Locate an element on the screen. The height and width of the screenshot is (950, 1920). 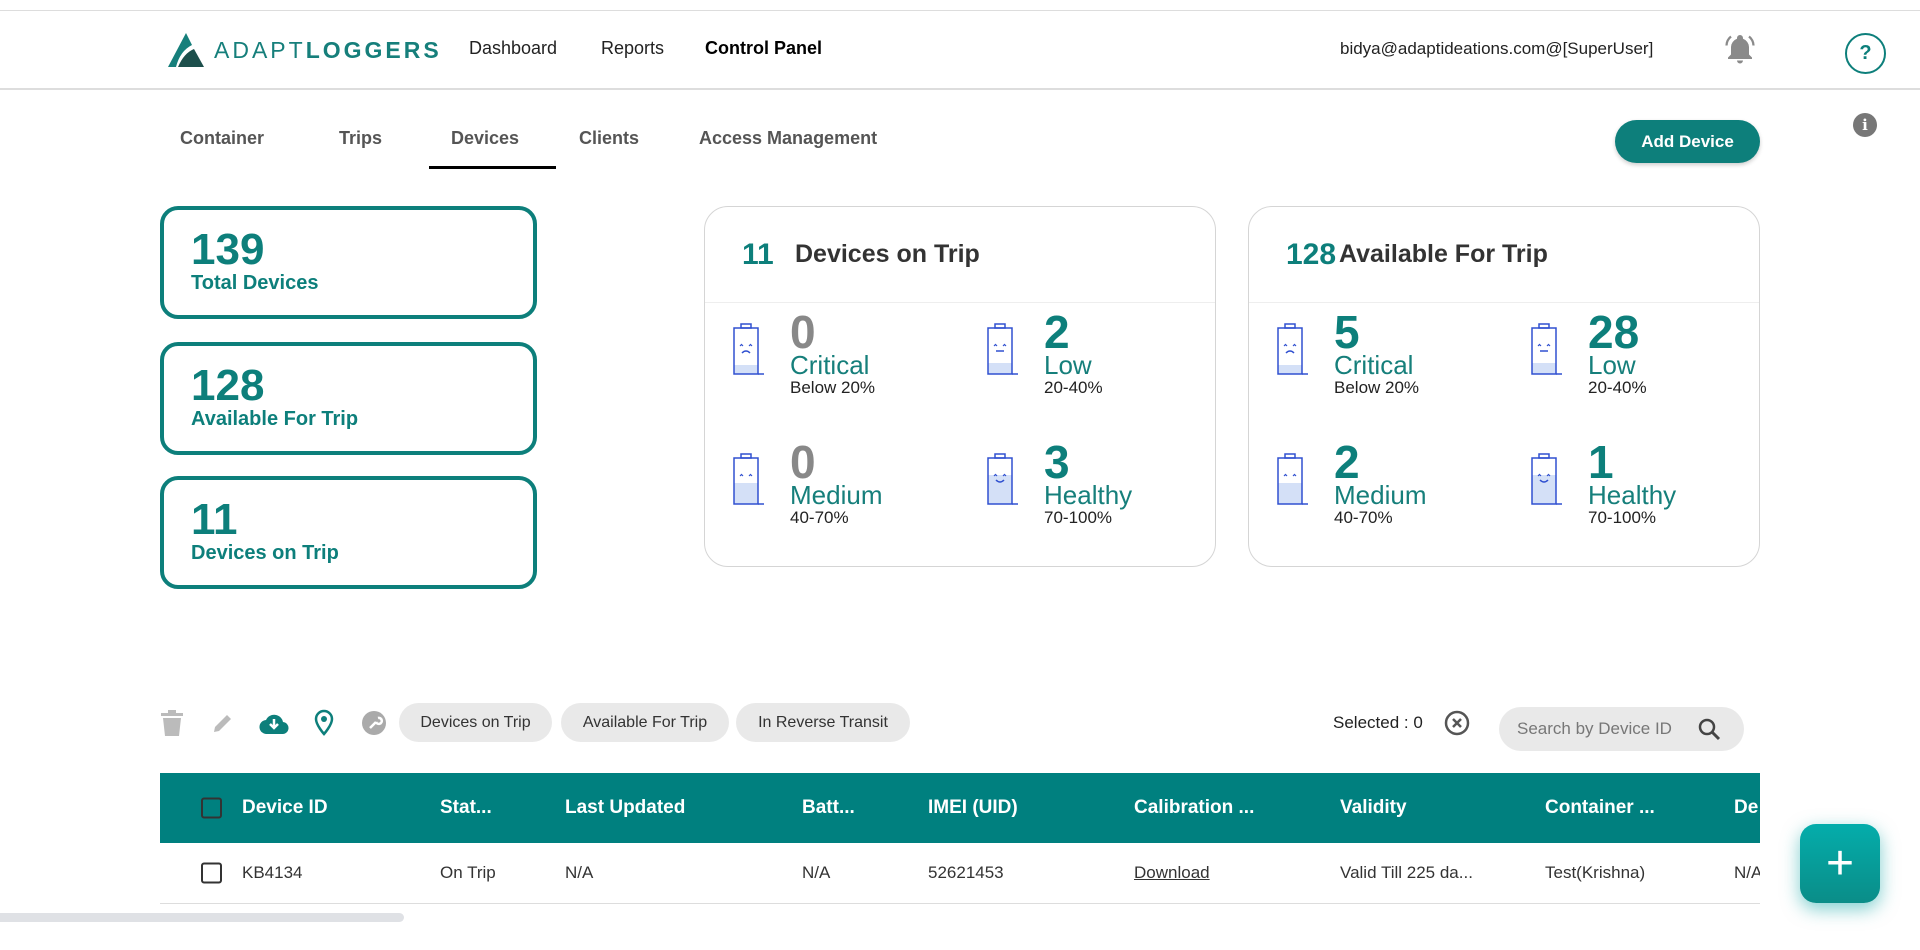
metric-range: 70-100% is located at coordinates (1078, 517).